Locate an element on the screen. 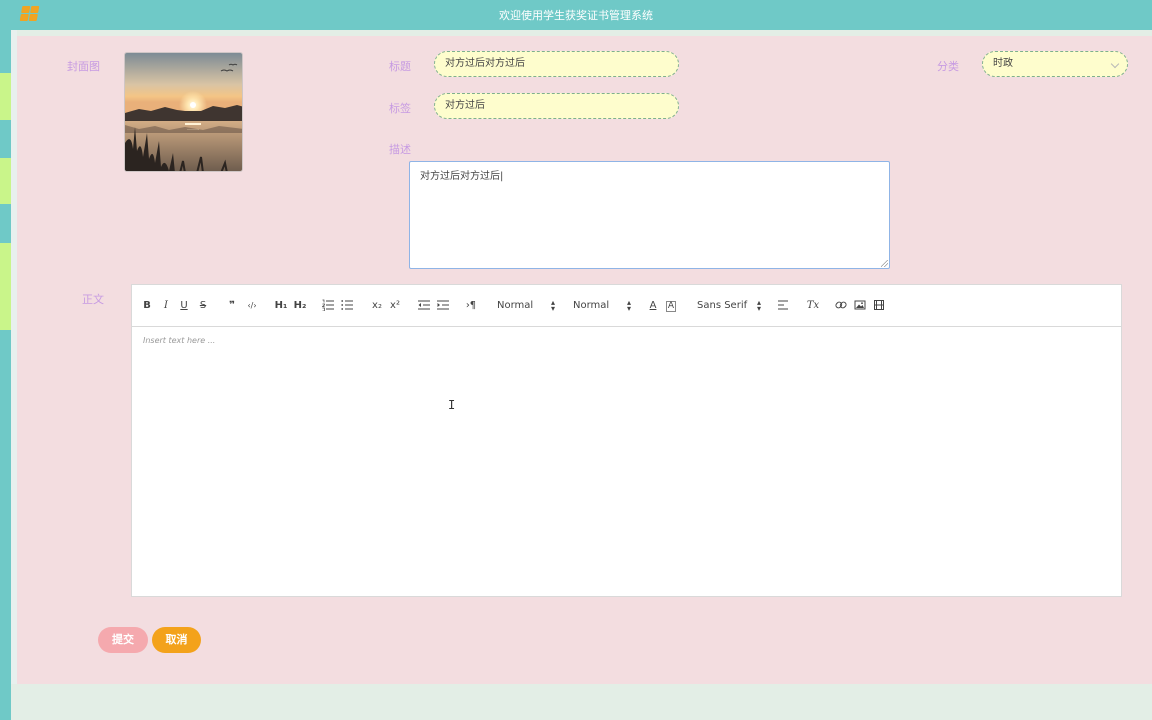  font-size-select: Normal ▴ ▾ is located at coordinates (602, 306).